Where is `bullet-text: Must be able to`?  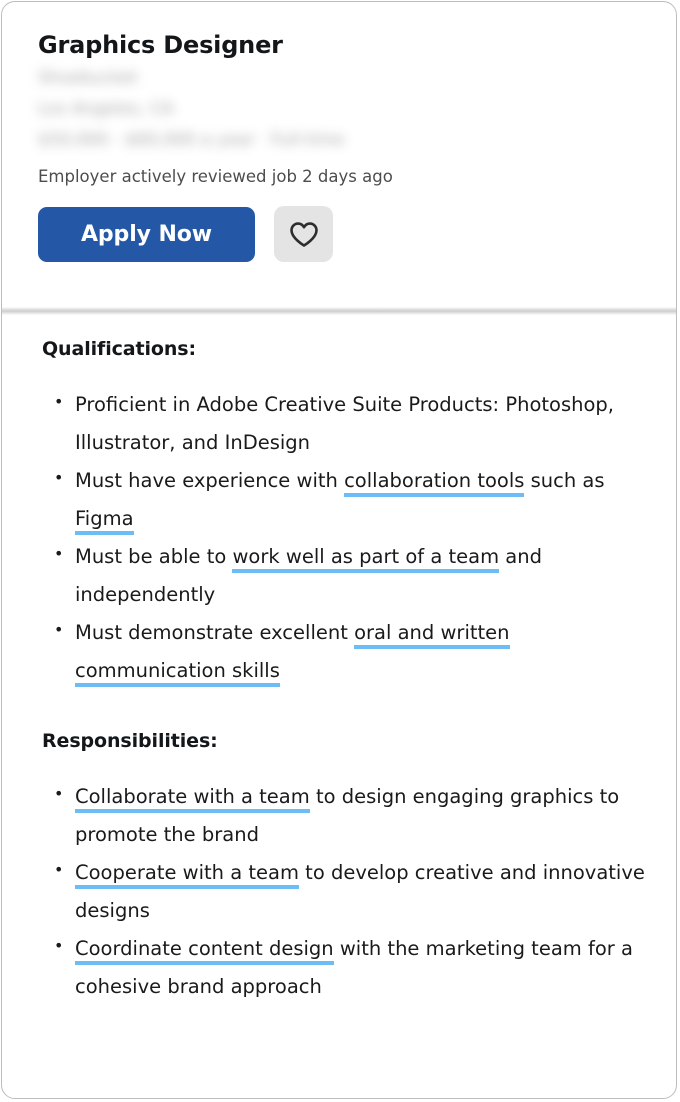 bullet-text: Must be able to is located at coordinates (154, 557).